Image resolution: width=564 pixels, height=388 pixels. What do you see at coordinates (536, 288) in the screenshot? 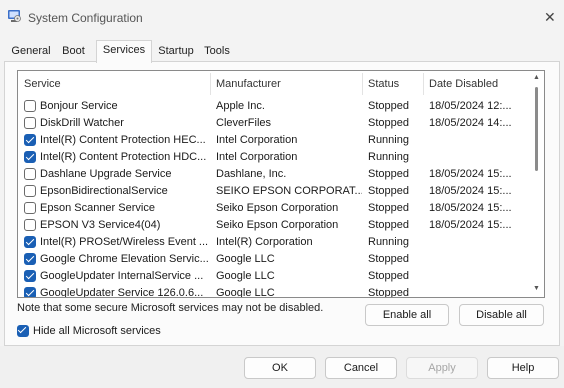
I see `scroll-down-arrow-icon: ▼` at bounding box center [536, 288].